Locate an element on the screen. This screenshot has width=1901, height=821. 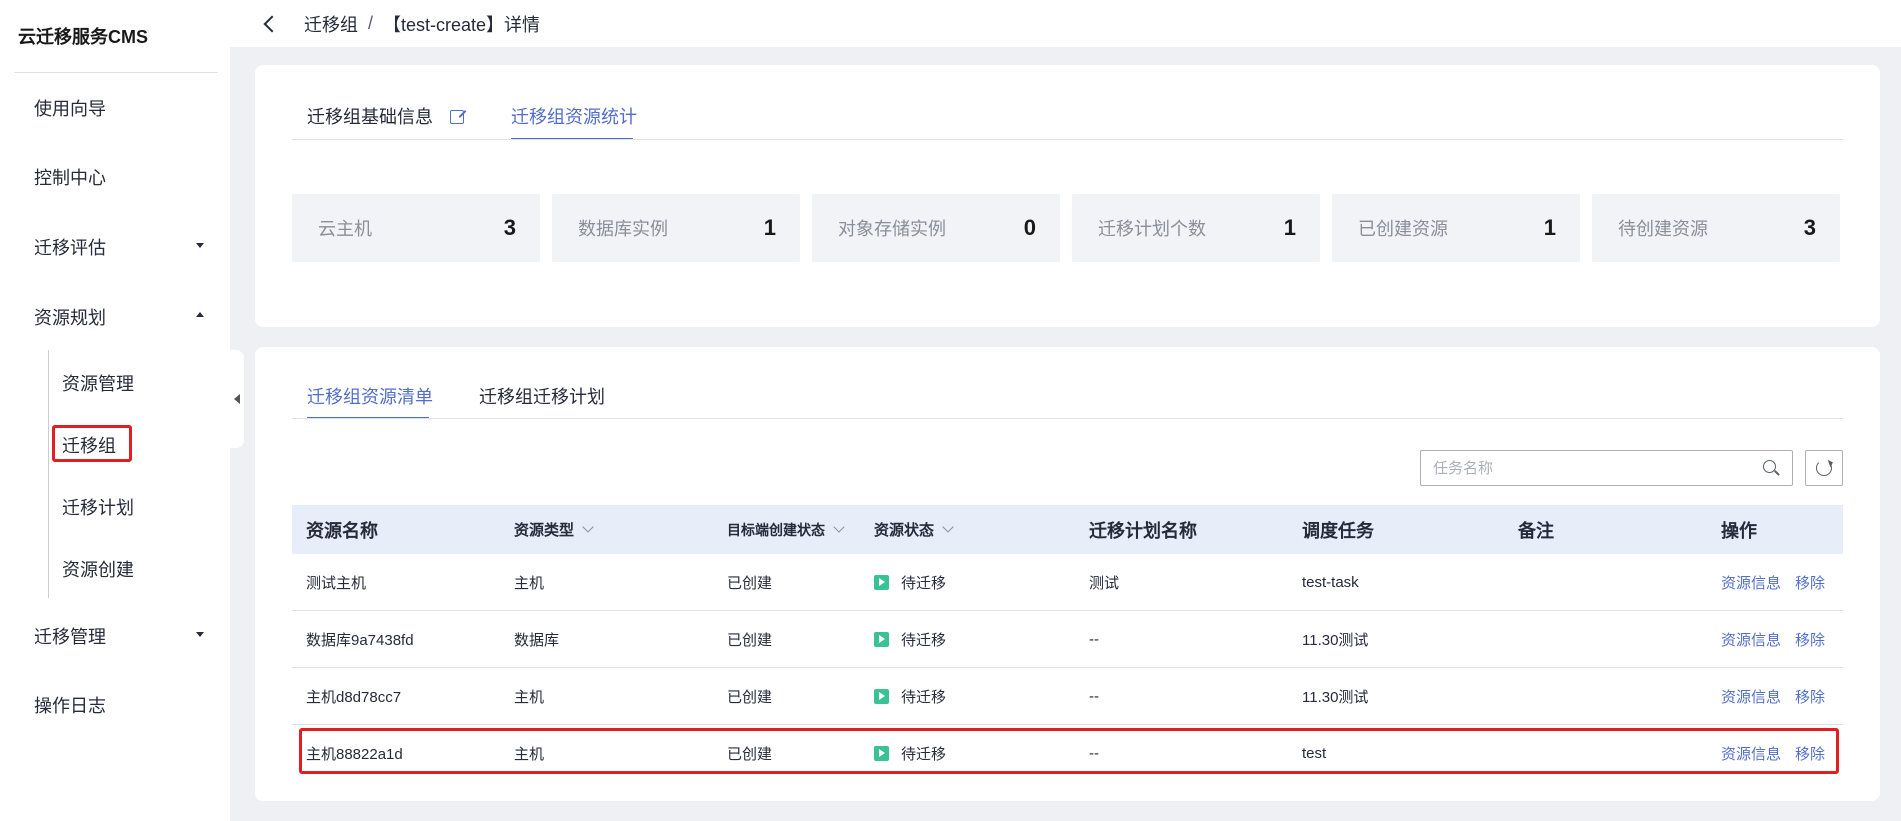
table-header: 资源名称 资源类型 目标端创建状态 资源状态 迁移计划名称 调度任务 备注 操作 is located at coordinates (1067, 529).